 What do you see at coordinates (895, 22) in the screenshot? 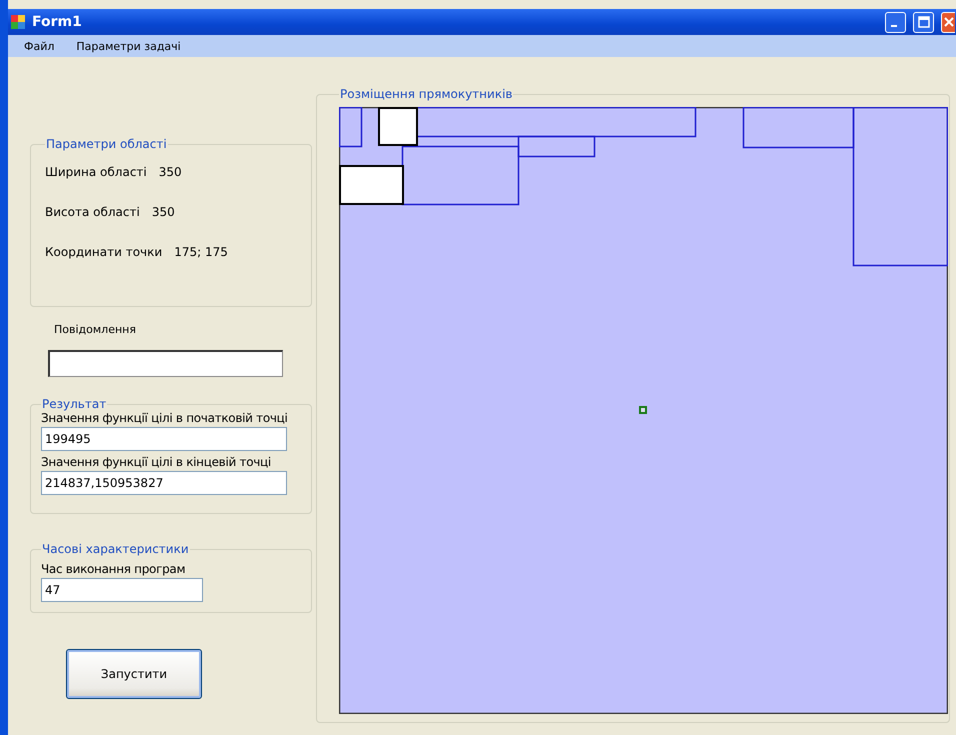
I see `minimize-button` at bounding box center [895, 22].